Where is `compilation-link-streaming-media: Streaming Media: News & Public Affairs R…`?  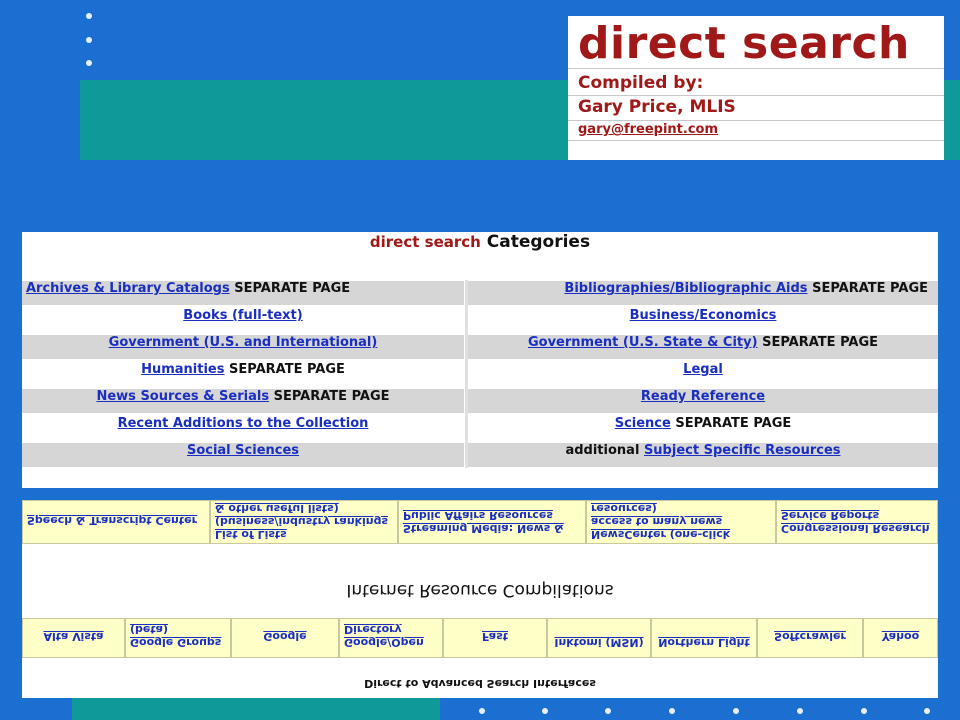 compilation-link-streaming-media: Streaming Media: News & Public Affairs R… is located at coordinates (492, 522).